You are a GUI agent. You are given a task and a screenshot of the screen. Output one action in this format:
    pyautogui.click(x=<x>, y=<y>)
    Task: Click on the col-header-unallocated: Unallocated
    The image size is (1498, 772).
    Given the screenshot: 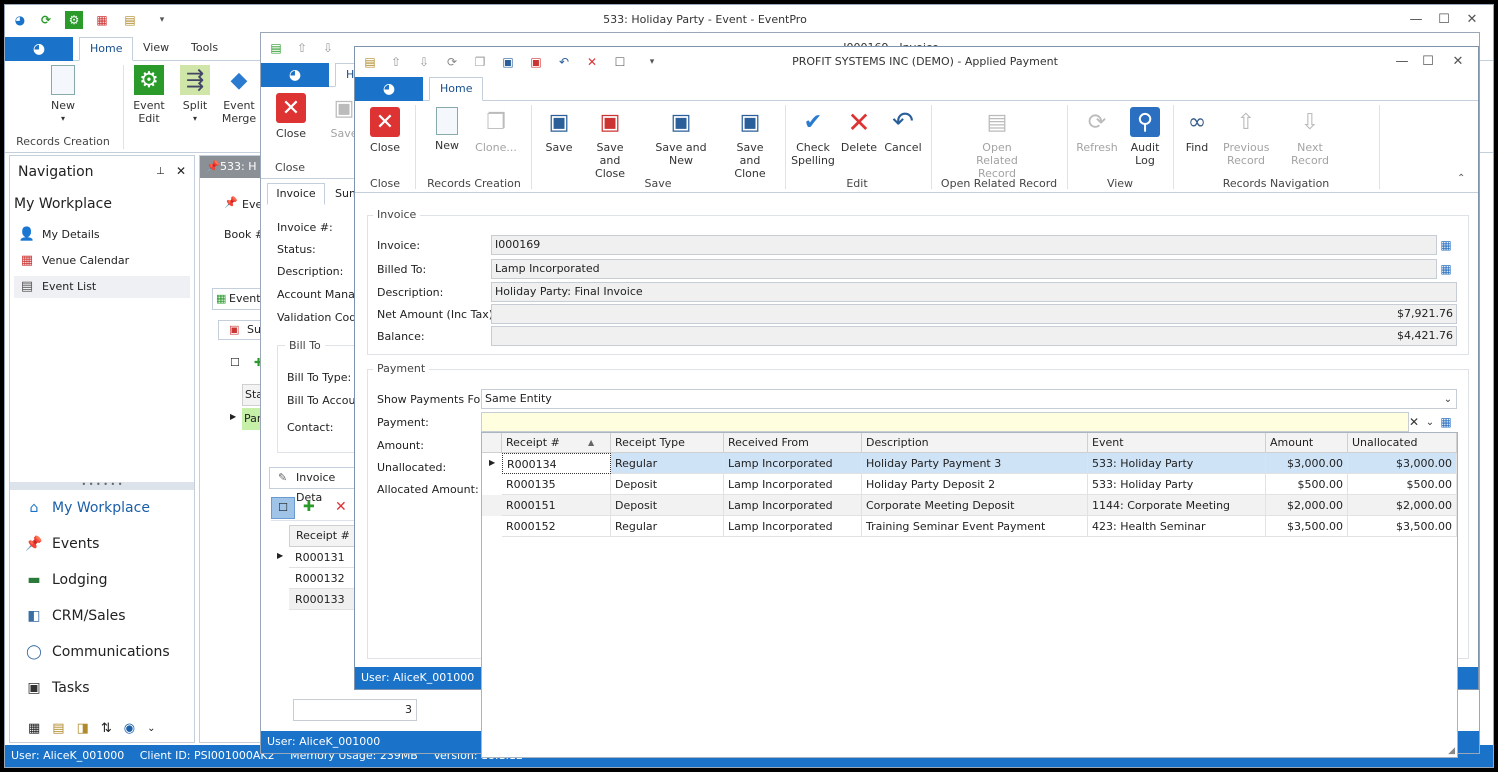 What is the action you would take?
    pyautogui.click(x=1402, y=443)
    